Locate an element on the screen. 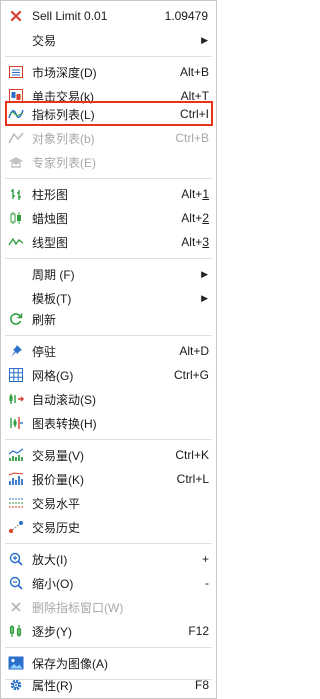 The image size is (320, 699). refresh-label: 刷新 is located at coordinates (44, 319).